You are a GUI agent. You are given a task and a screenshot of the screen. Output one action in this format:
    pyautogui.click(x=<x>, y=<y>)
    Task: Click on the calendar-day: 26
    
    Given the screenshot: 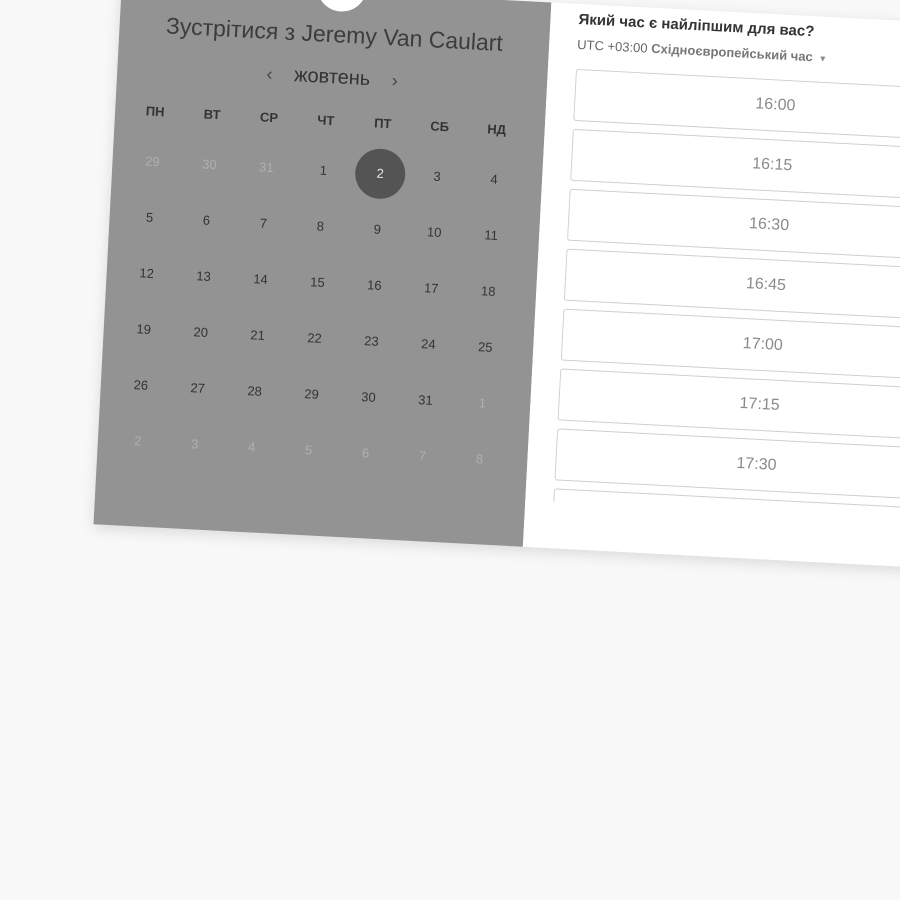 What is the action you would take?
    pyautogui.click(x=141, y=386)
    